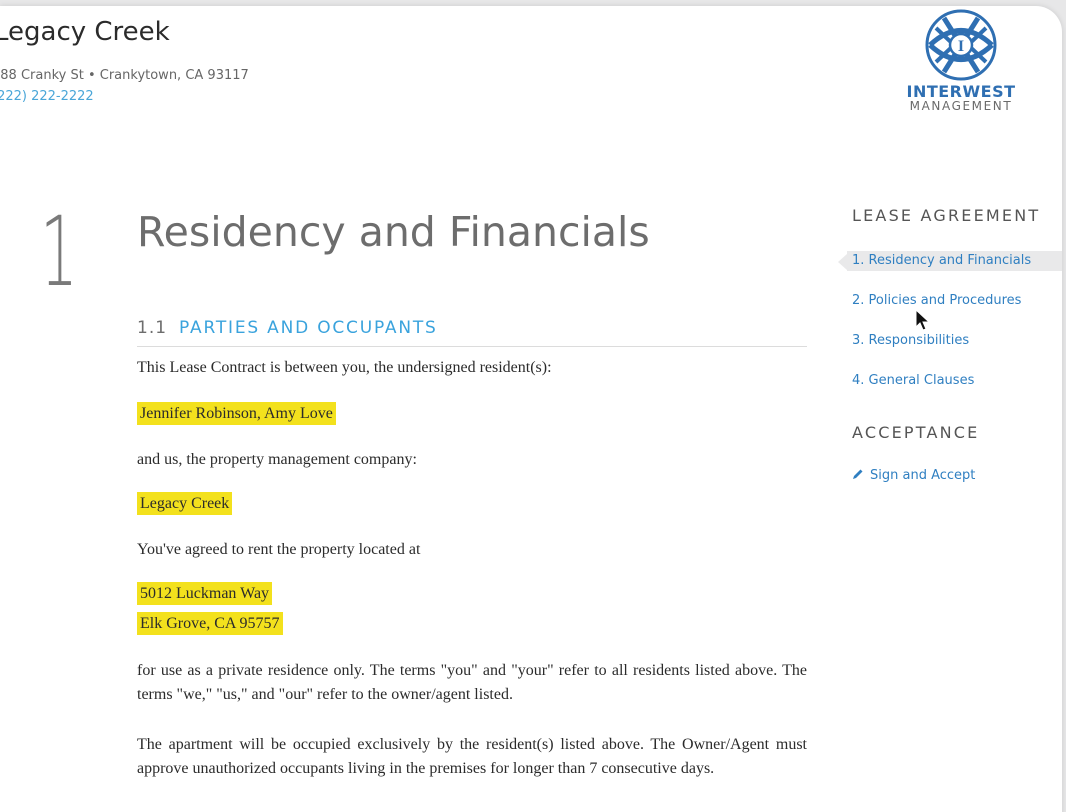  I want to click on toc-item-responsibilities: 3. Responsibilities, so click(957, 341).